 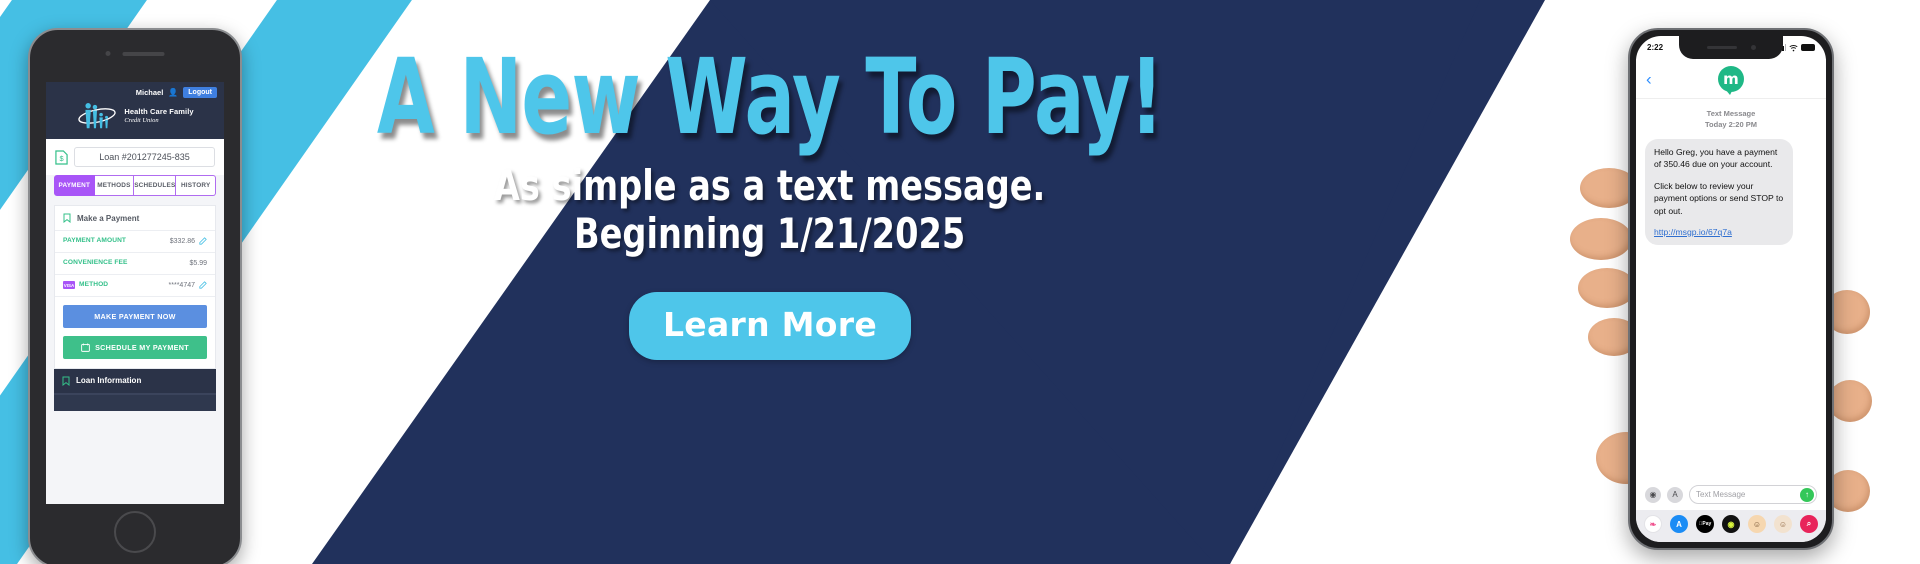 I want to click on row-value-group: ****4747, so click(x=188, y=285).